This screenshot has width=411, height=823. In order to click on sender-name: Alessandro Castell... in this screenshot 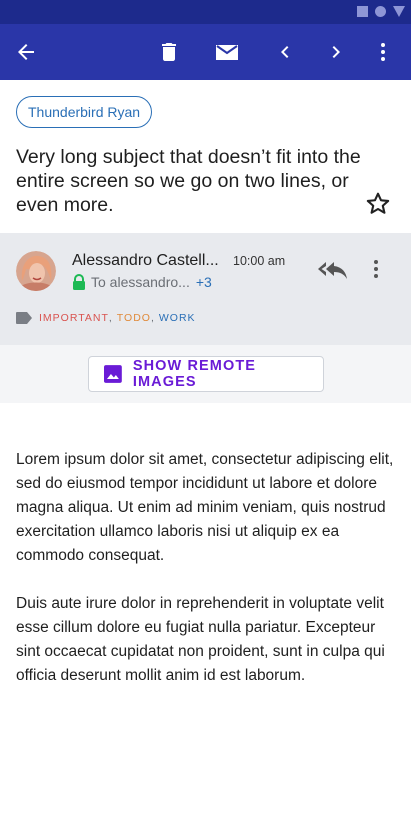, I will do `click(145, 260)`.